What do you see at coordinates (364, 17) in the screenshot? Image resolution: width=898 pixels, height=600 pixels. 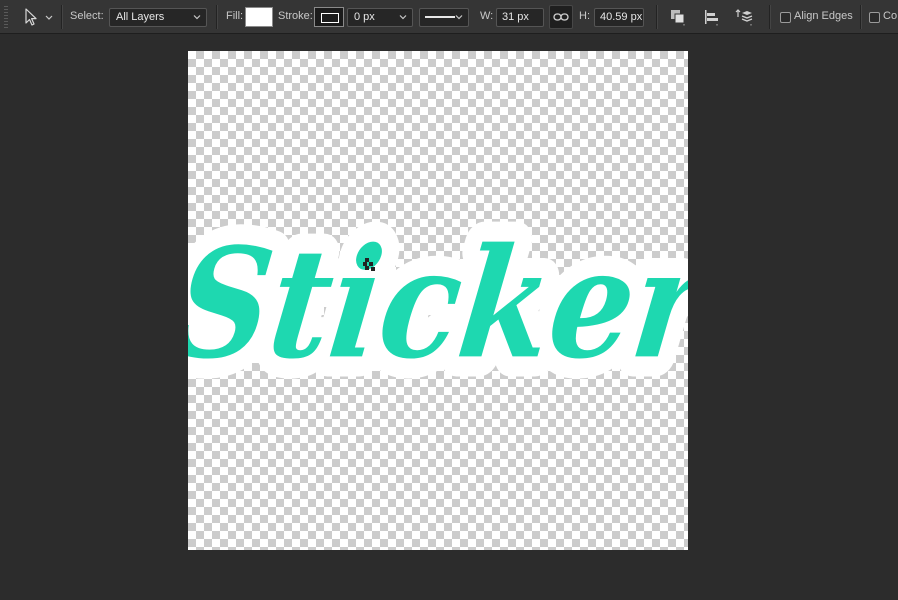 I see `stroke-width-value: 0 px` at bounding box center [364, 17].